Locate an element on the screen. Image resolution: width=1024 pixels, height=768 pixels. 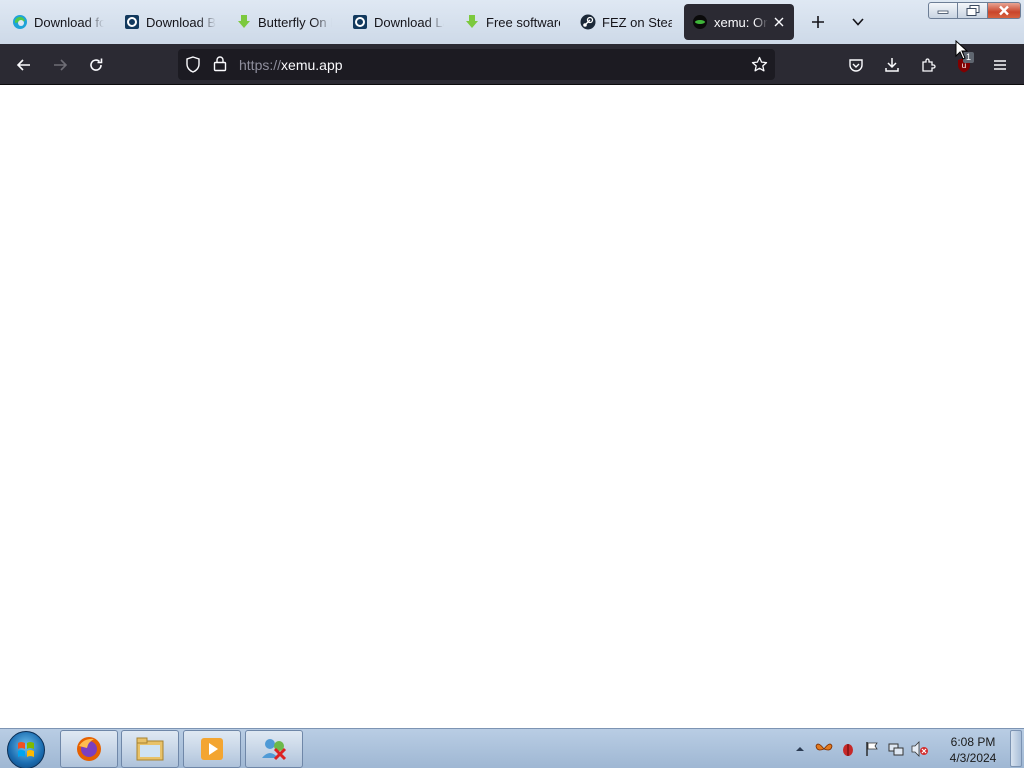
mouse-pointer-icon is located at coordinates (962, 50).